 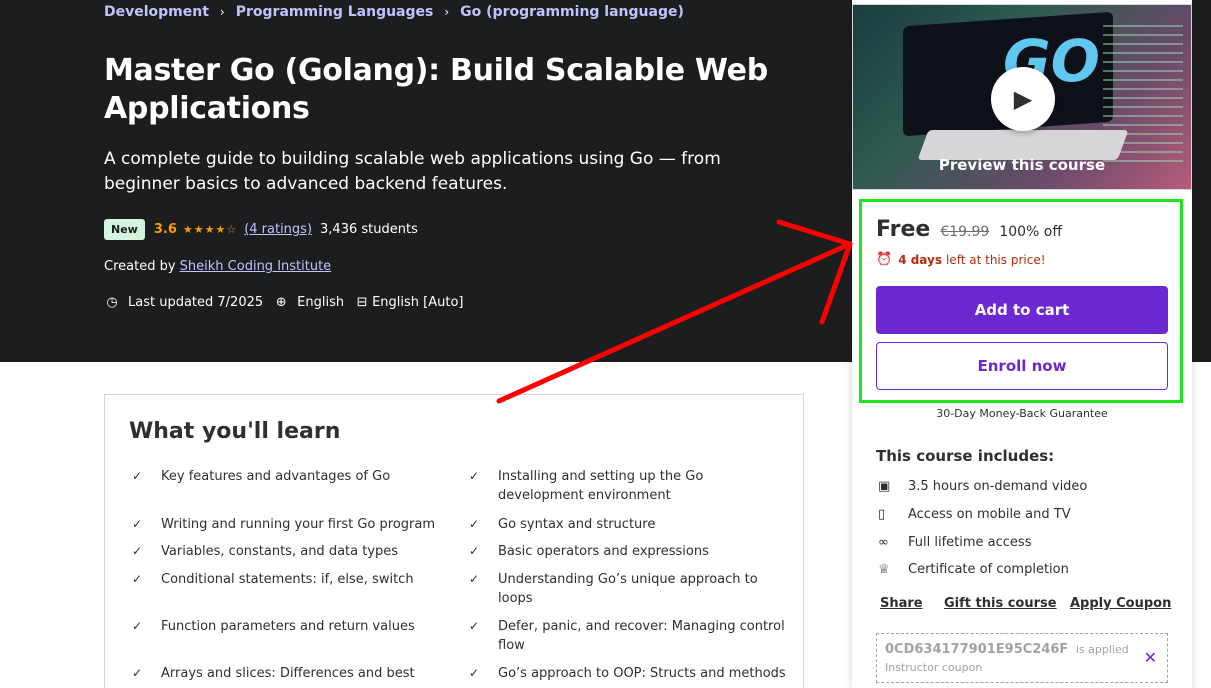 I want to click on include-item: ♕ Certificate of completion, so click(x=973, y=569).